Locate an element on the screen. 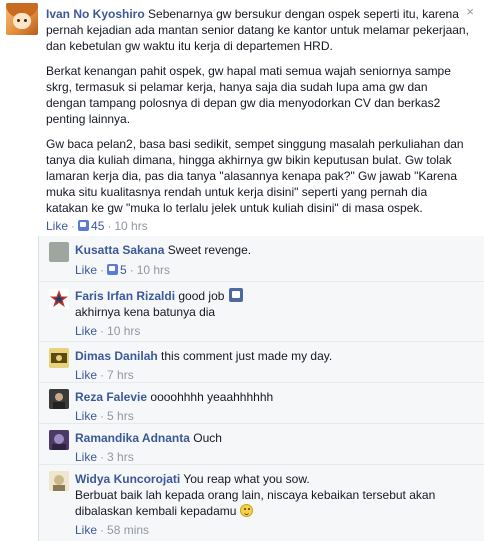 Image resolution: width=484 pixels, height=541 pixels. reply-text: good job is located at coordinates (201, 296).